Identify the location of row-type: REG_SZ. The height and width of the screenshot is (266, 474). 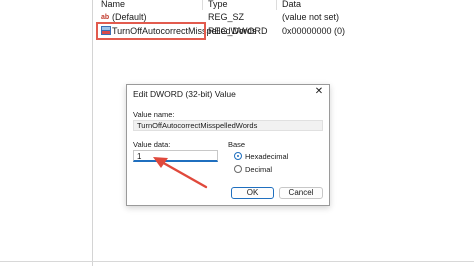
(226, 17).